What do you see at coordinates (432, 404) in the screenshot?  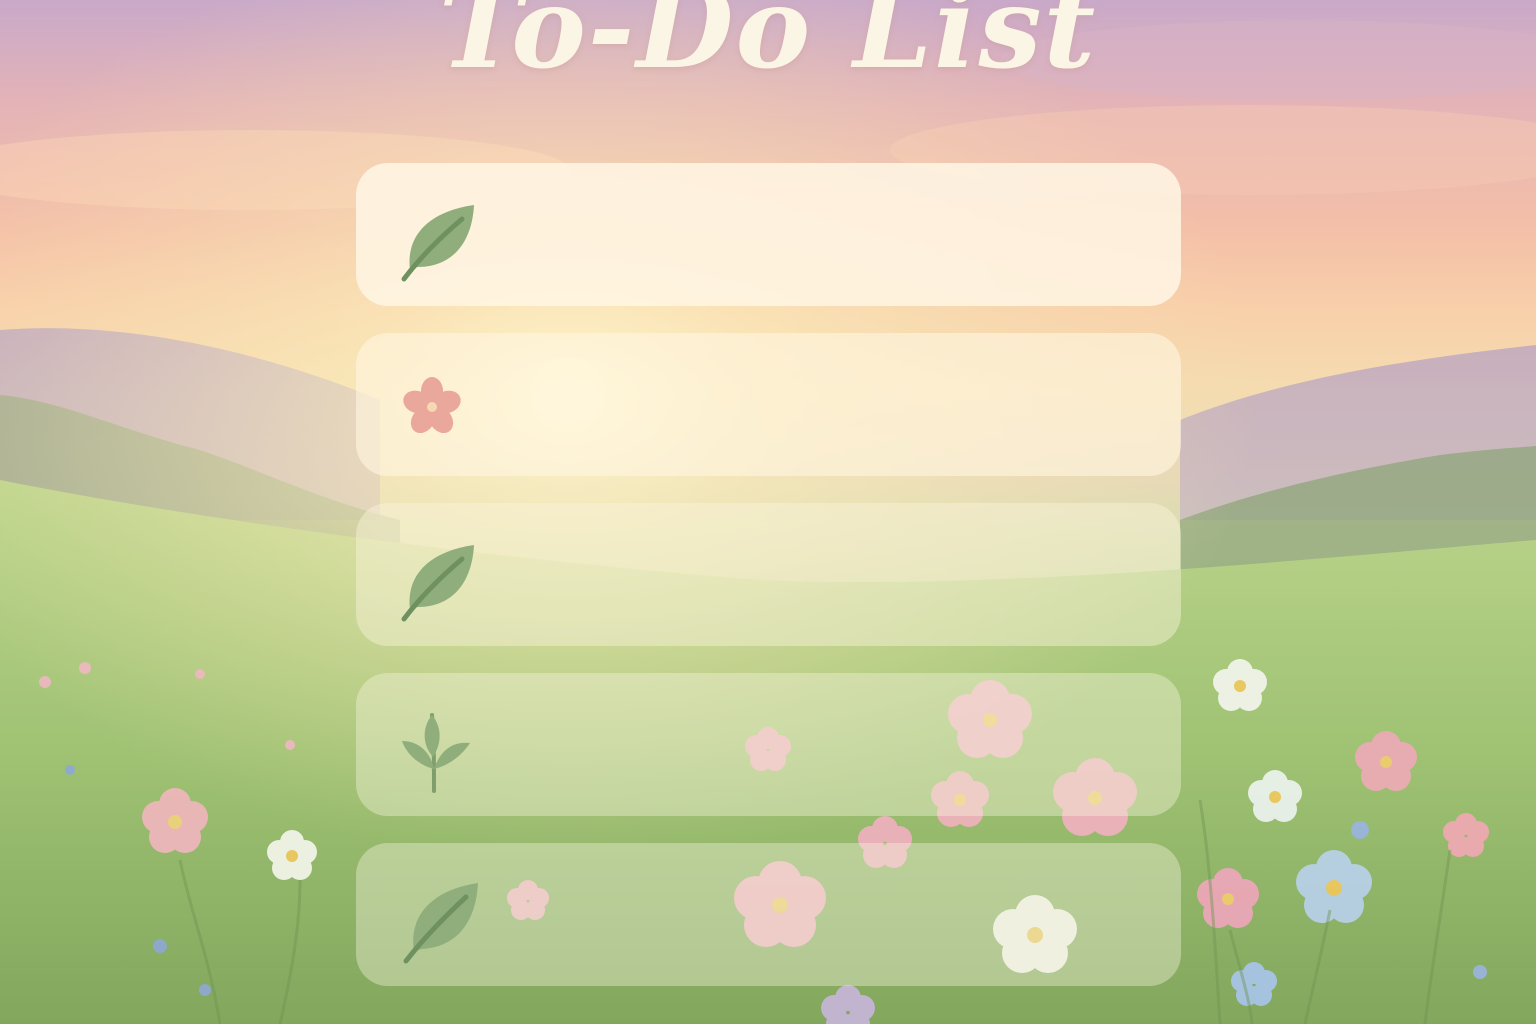 I see `flower-icon` at bounding box center [432, 404].